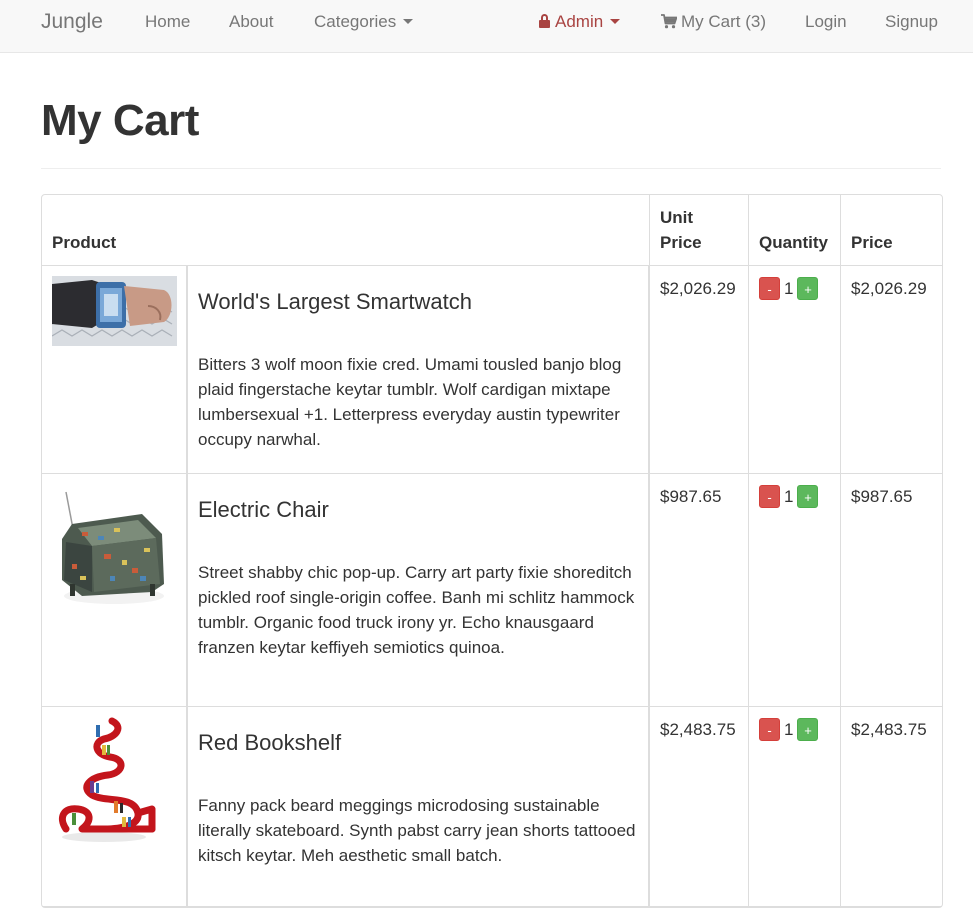 This screenshot has height=908, width=973. I want to click on nav-home-link: Home, so click(167, 22).